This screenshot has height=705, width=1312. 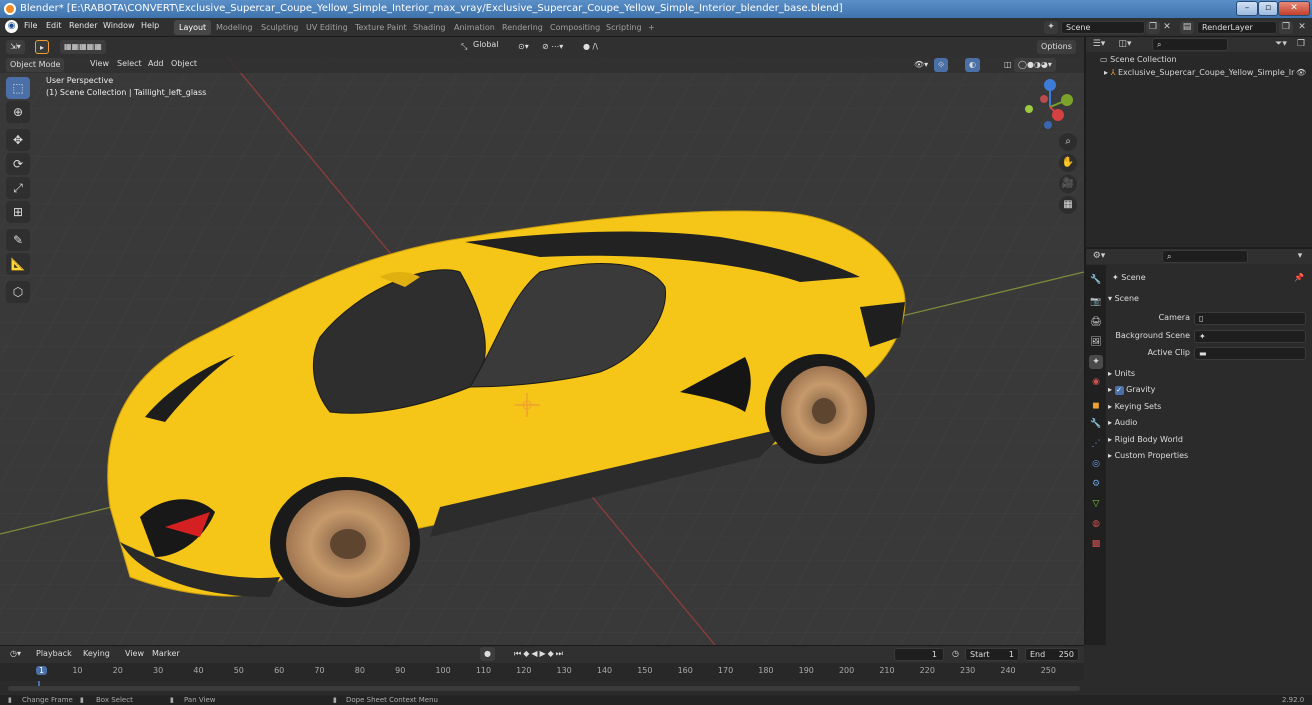 I want to click on timeline-editor-icon: ◷▾, so click(x=15, y=654).